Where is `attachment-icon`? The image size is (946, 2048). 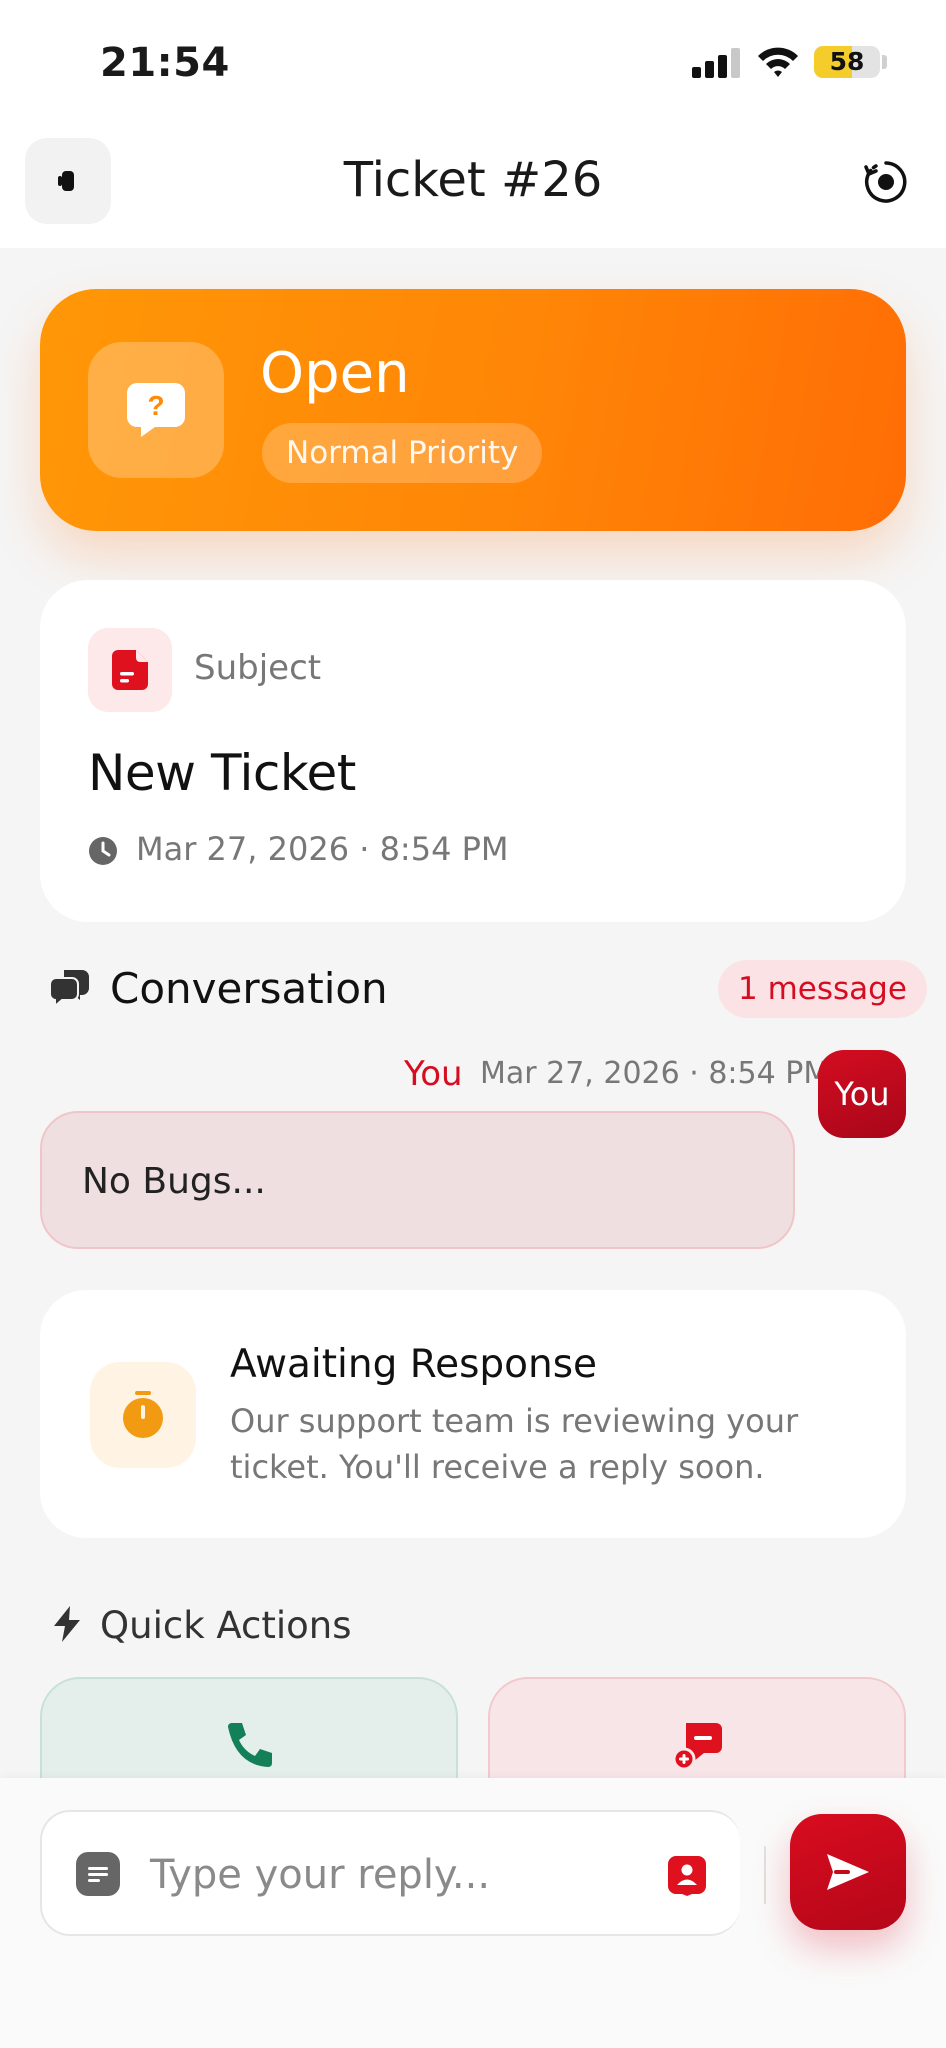
attachment-icon is located at coordinates (98, 1874).